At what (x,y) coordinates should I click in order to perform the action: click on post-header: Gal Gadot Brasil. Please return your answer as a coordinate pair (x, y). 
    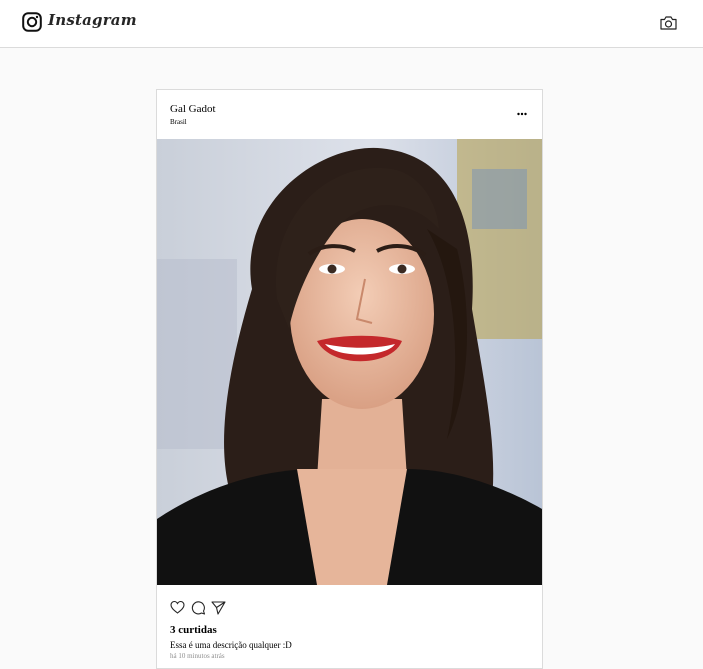
    Looking at the image, I should click on (349, 114).